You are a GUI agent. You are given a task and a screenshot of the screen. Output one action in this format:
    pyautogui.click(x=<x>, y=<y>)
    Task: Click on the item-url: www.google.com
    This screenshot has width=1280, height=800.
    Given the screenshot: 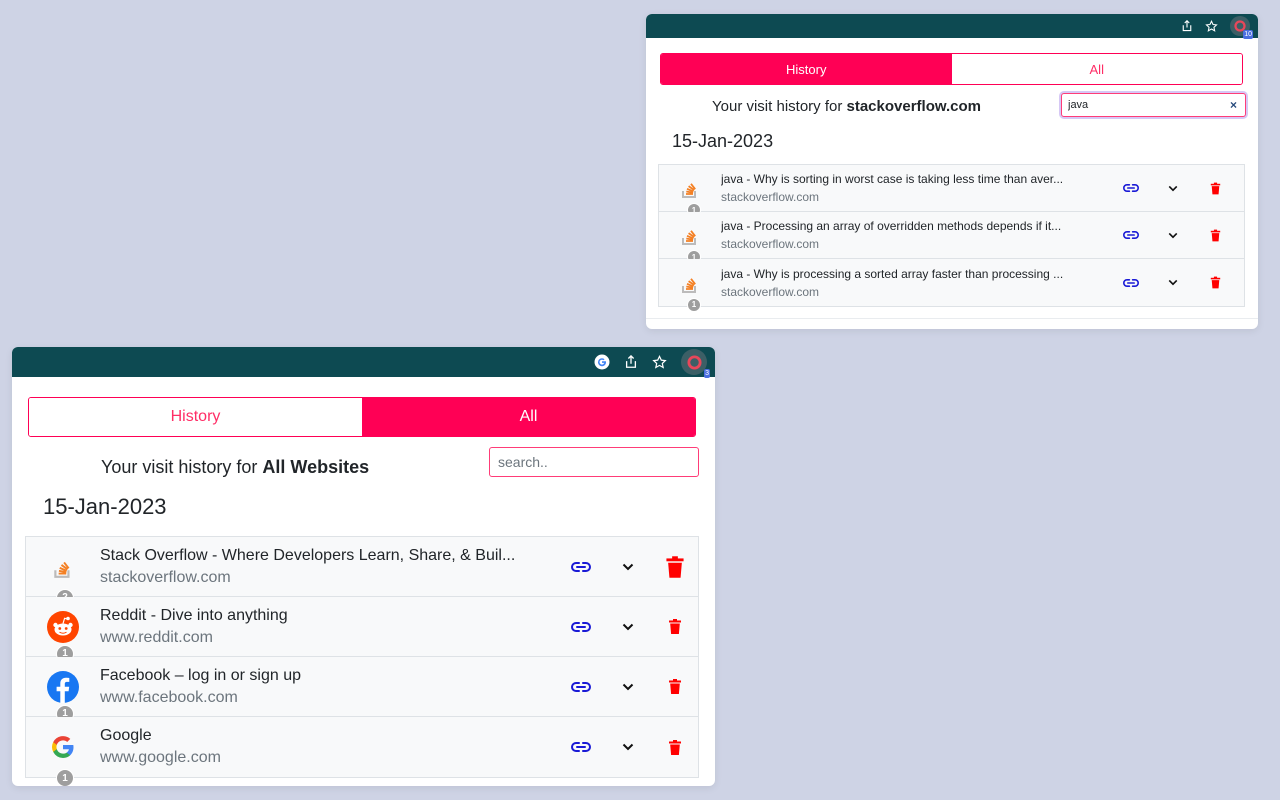 What is the action you would take?
    pyautogui.click(x=160, y=757)
    